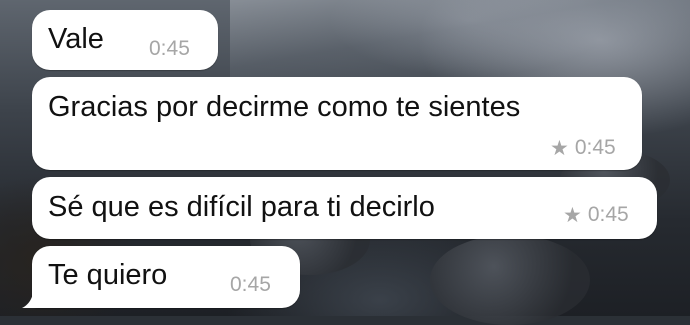  Describe the element at coordinates (510, 280) in the screenshot. I see `wallpaper-rock` at that location.